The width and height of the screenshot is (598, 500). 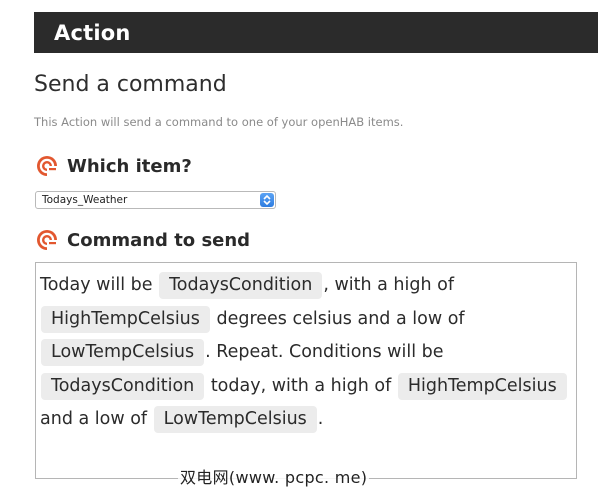 What do you see at coordinates (92, 32) in the screenshot?
I see `header-title: Action` at bounding box center [92, 32].